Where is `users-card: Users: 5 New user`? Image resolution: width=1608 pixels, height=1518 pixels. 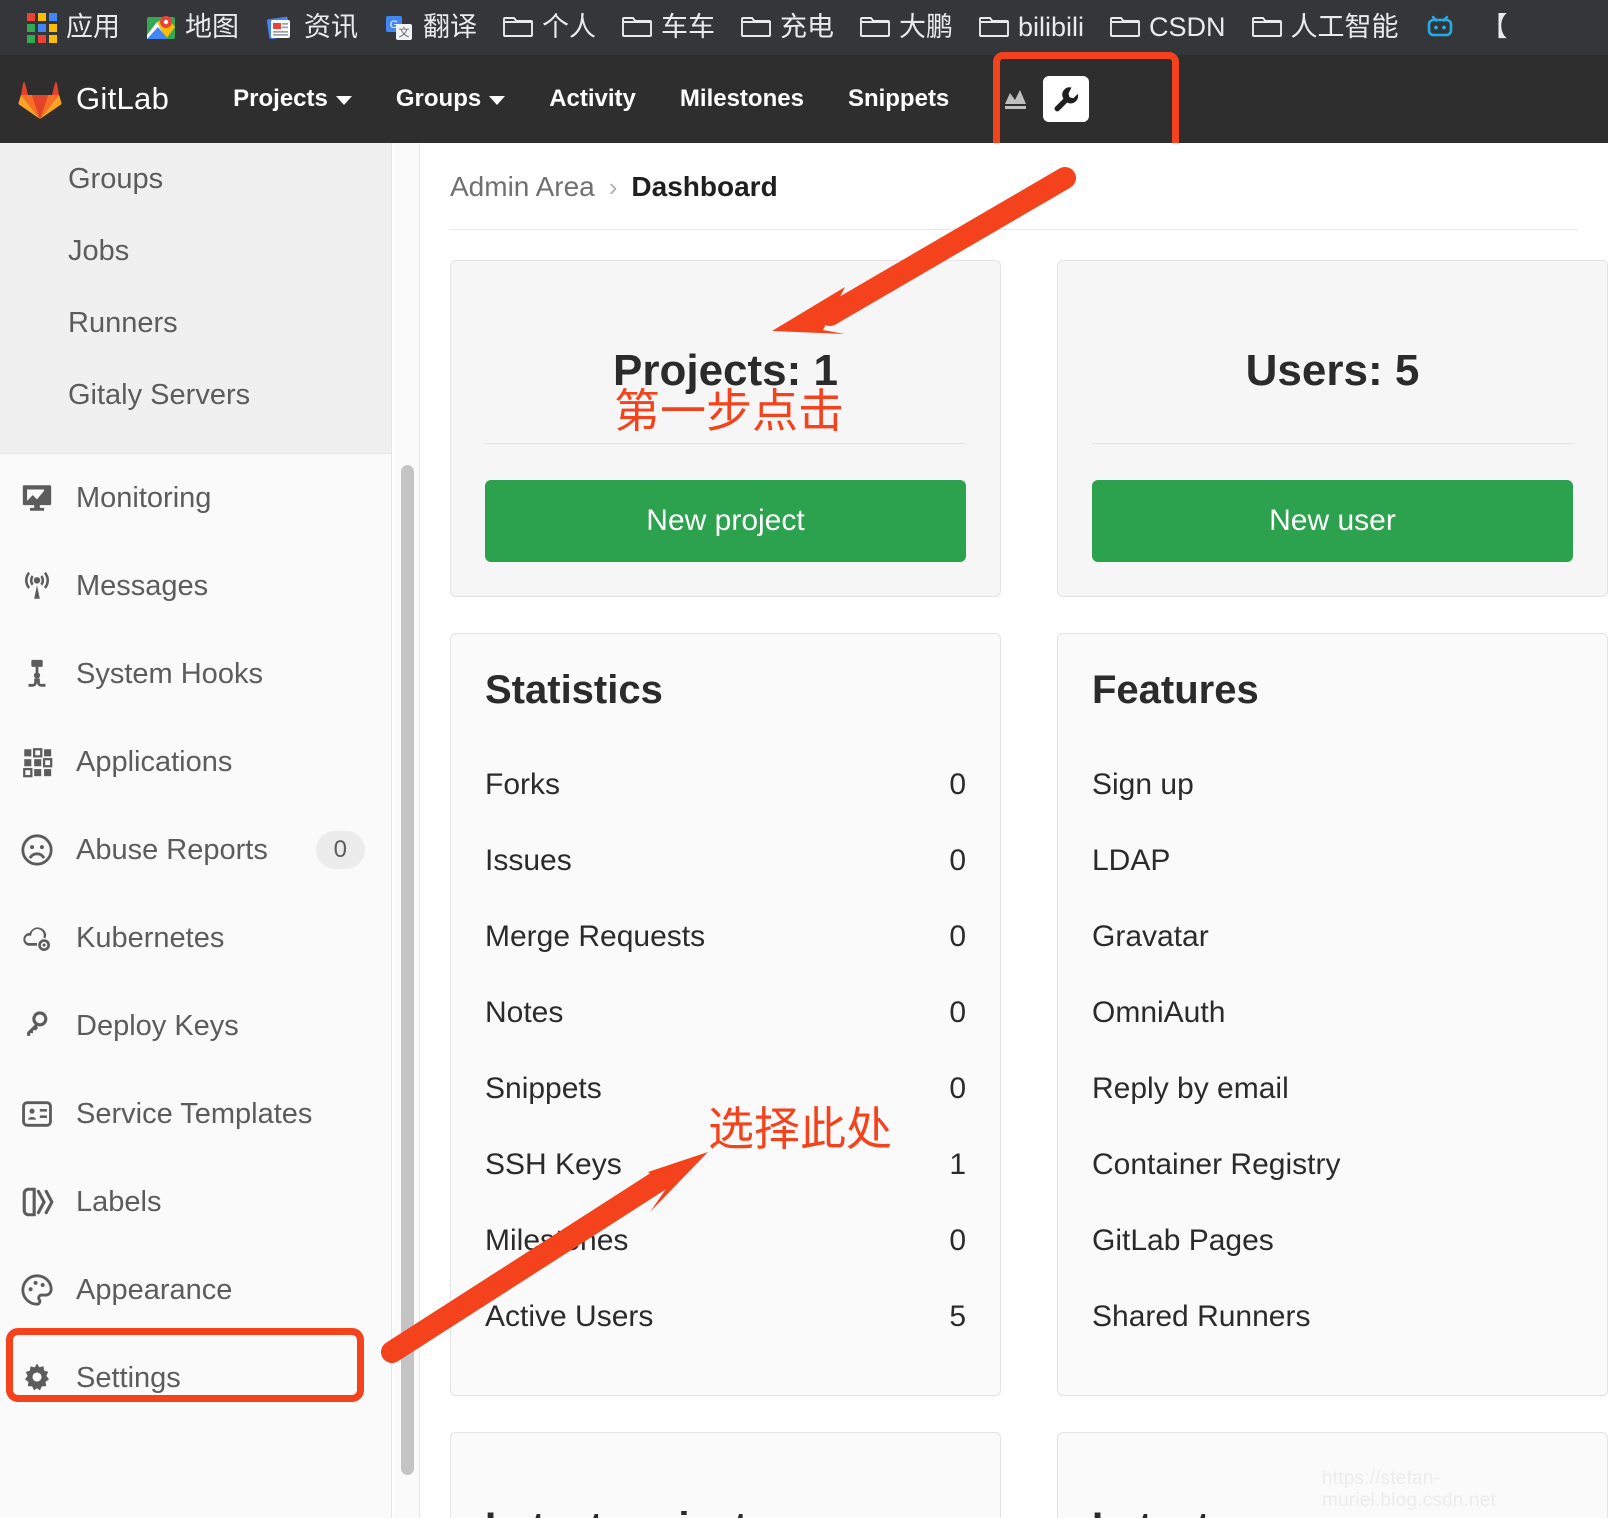
users-card: Users: 5 New user is located at coordinates (1332, 428).